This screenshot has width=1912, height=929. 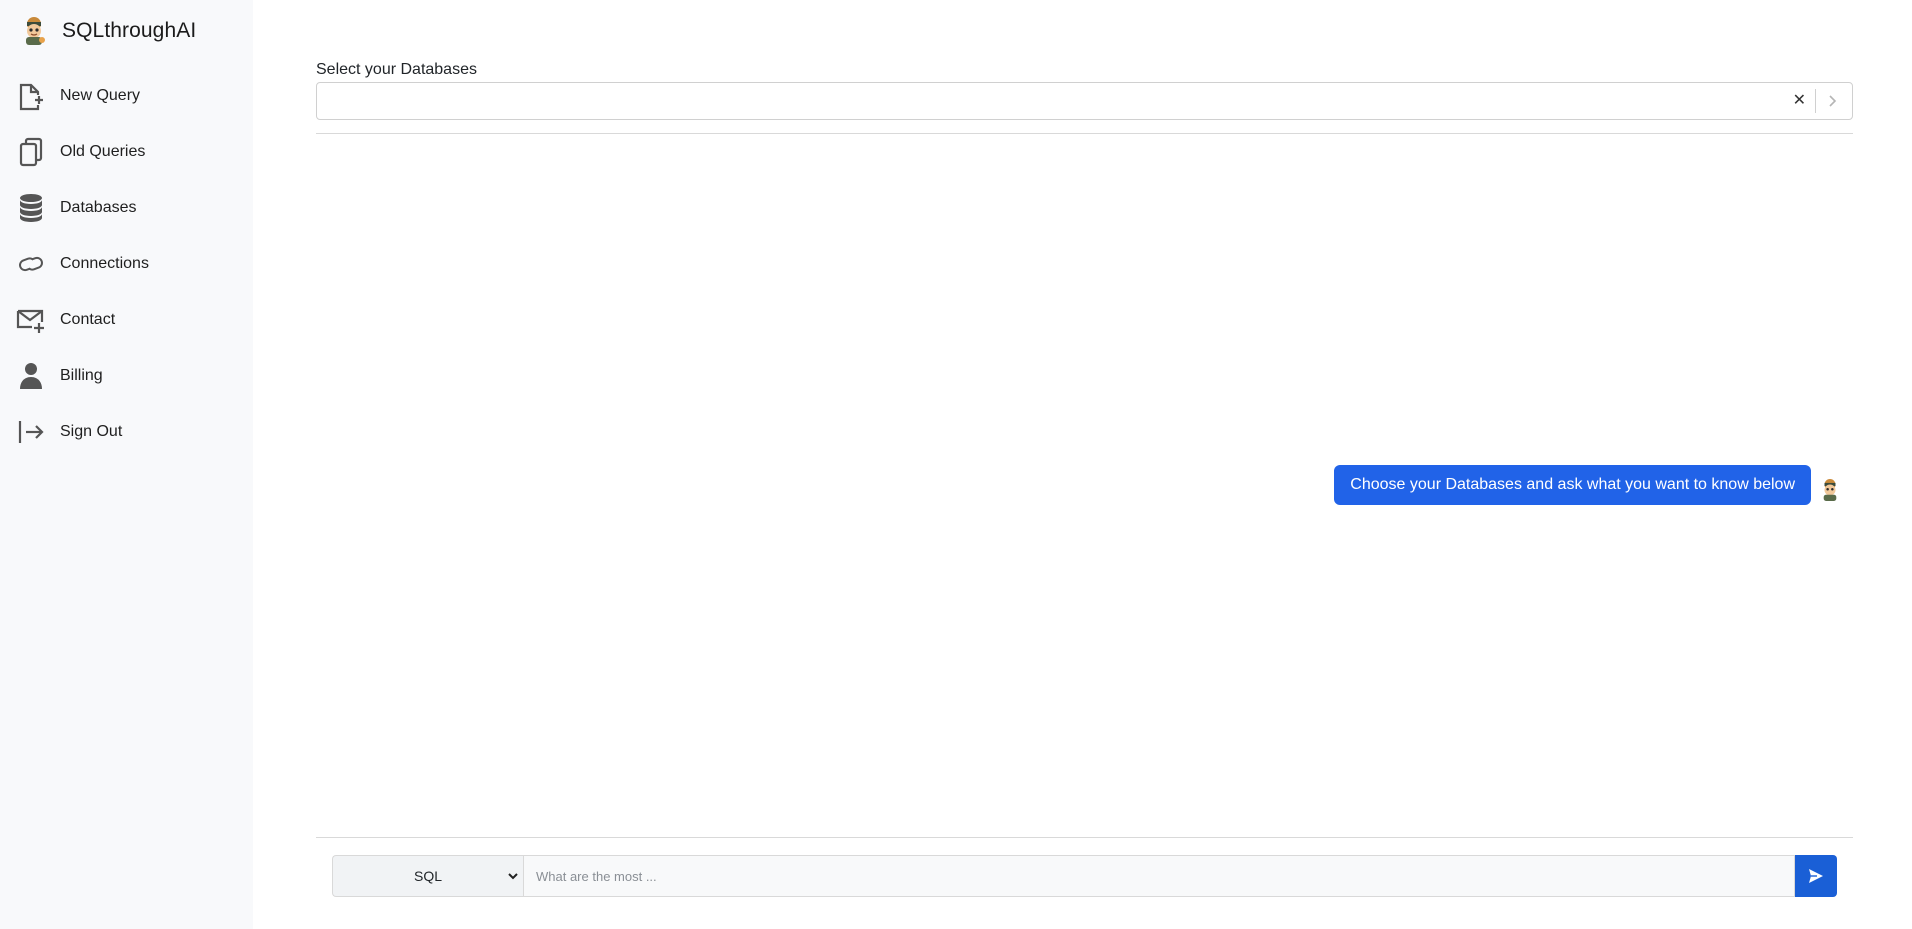 What do you see at coordinates (1159, 876) in the screenshot?
I see `query-input` at bounding box center [1159, 876].